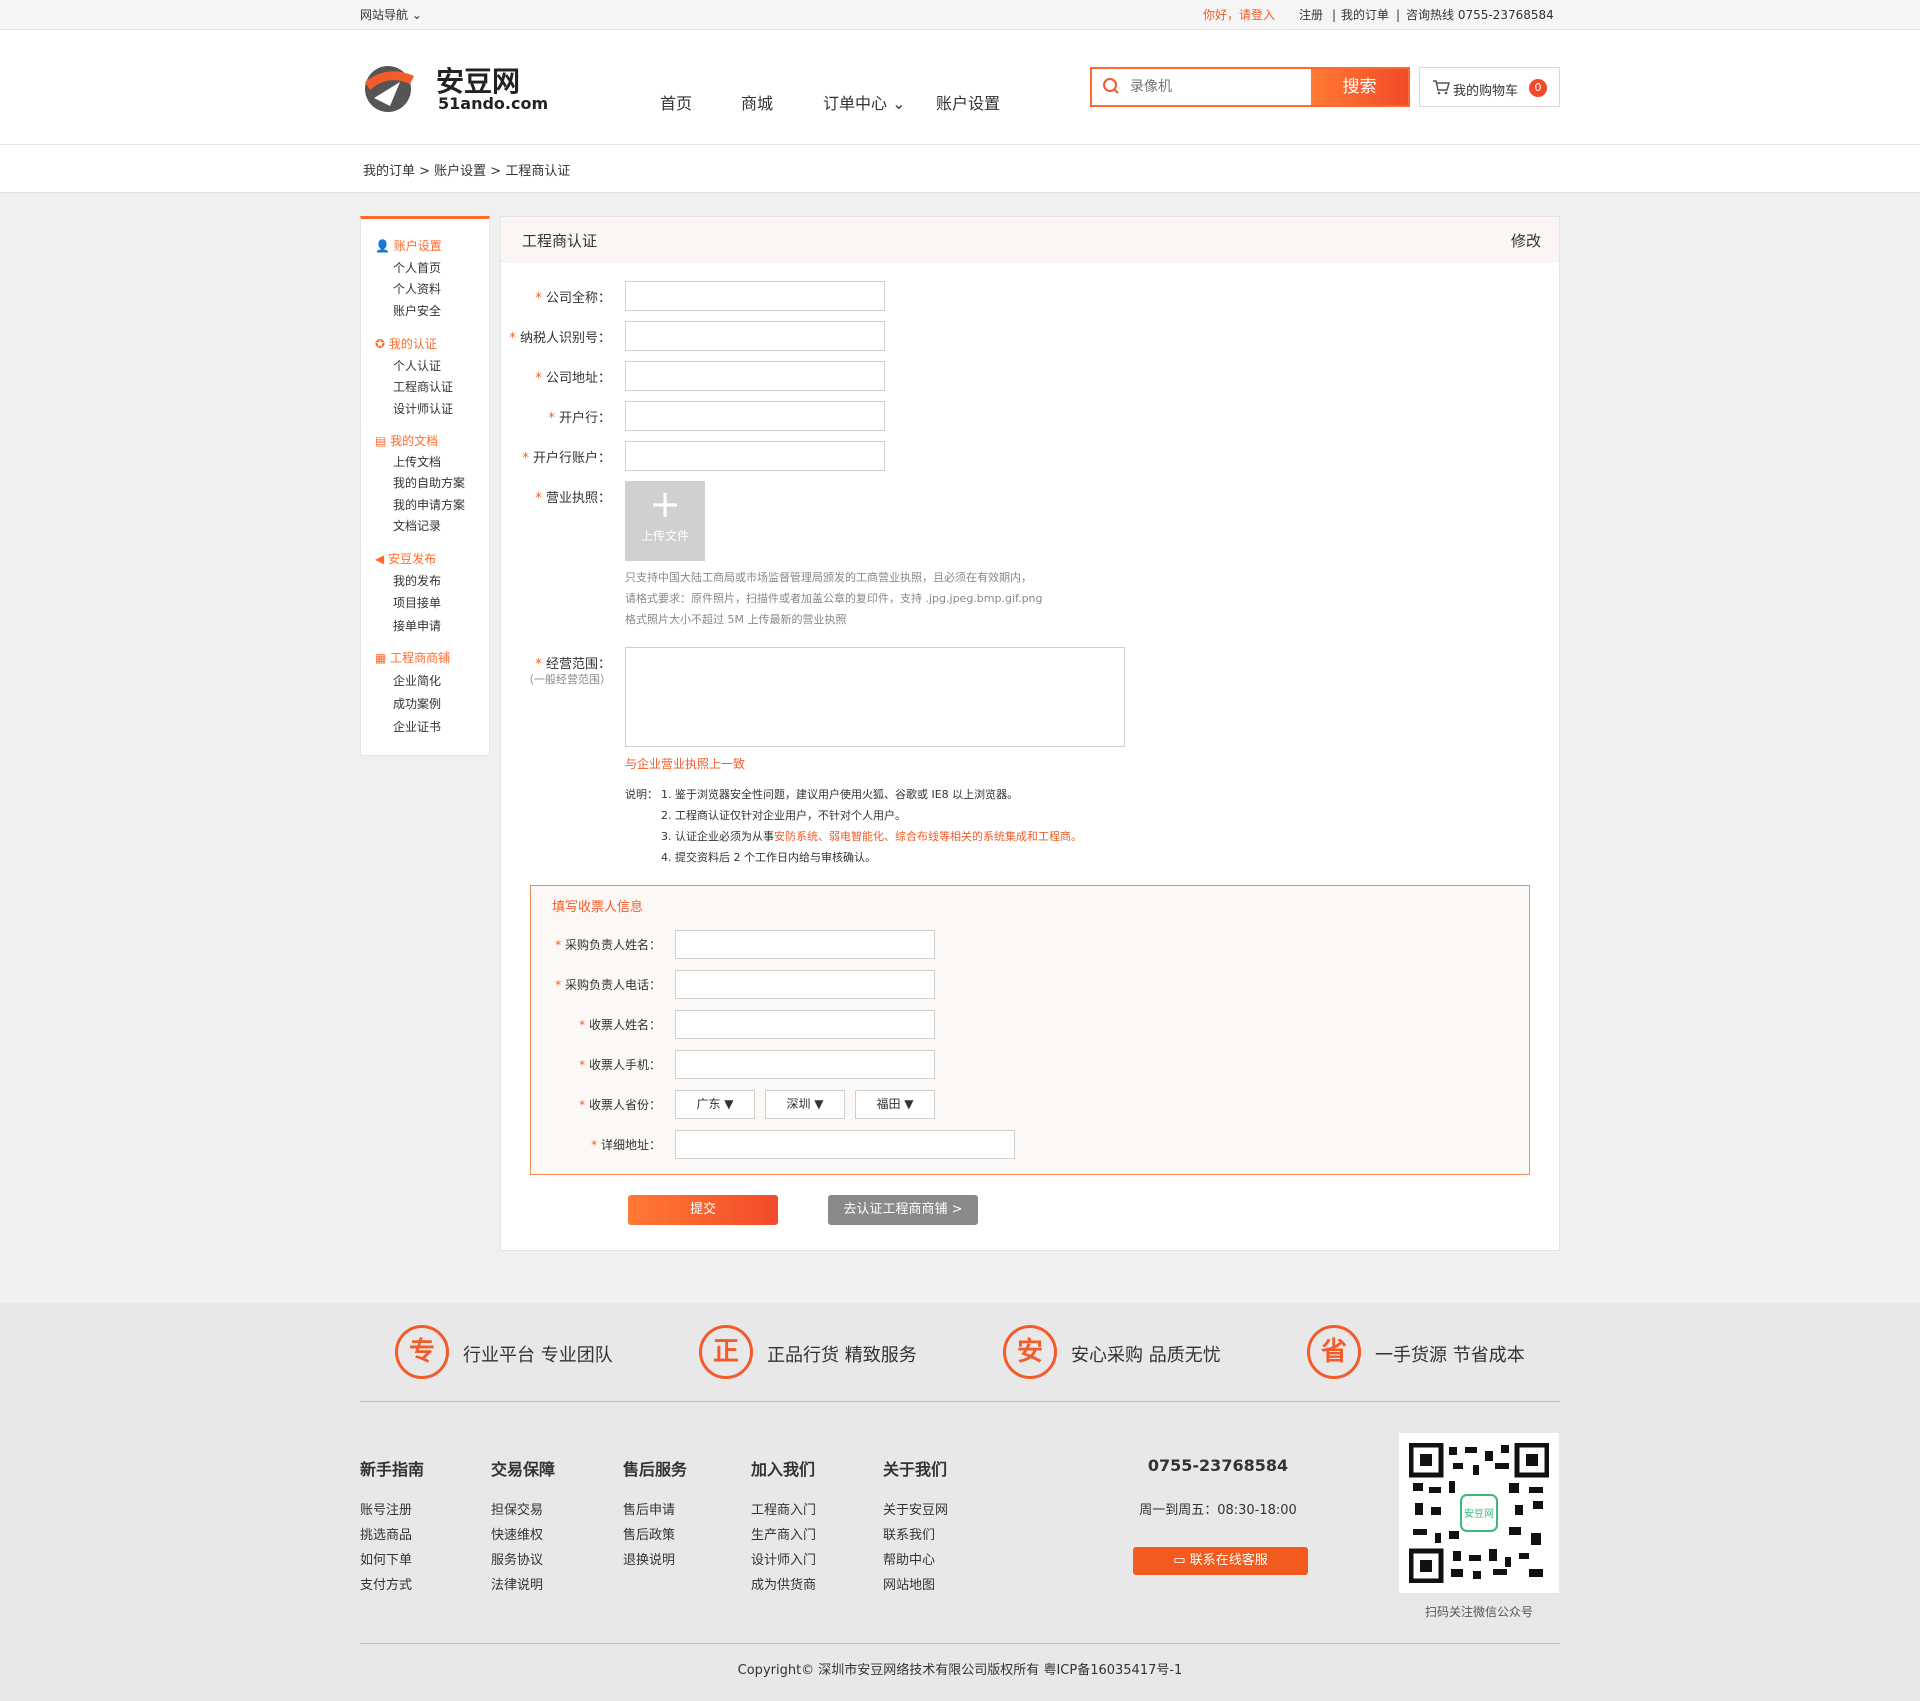 This screenshot has width=1920, height=1701. I want to click on feature-text: 一手货源 节省成本, so click(1450, 1355).